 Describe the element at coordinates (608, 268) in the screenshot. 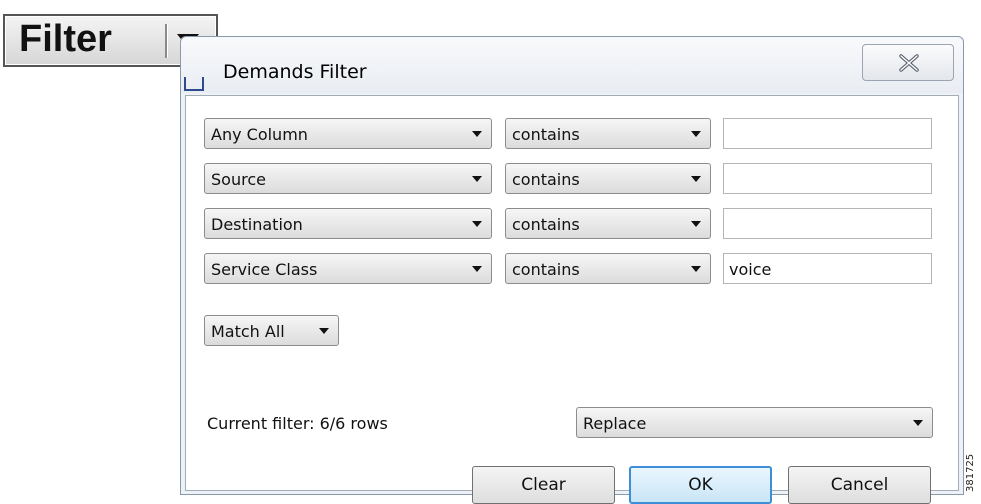

I see `operator-select-4: contains` at that location.